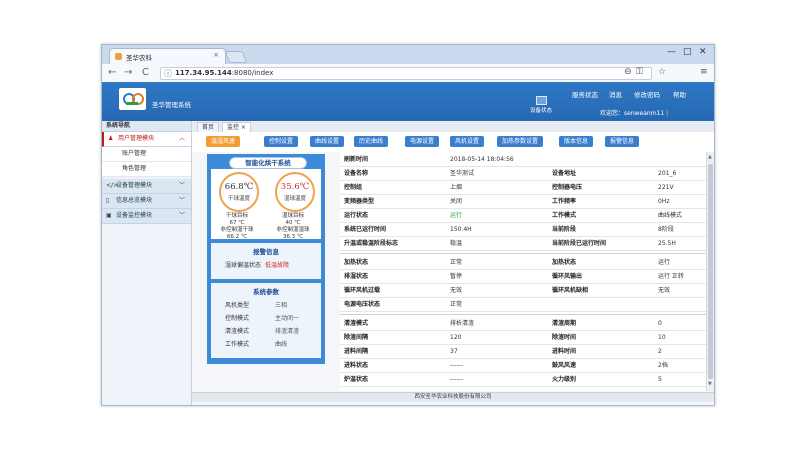 The image size is (800, 450). Describe the element at coordinates (422, 141) in the screenshot. I see `toolbar-button-power-settings: 电源设置` at that location.